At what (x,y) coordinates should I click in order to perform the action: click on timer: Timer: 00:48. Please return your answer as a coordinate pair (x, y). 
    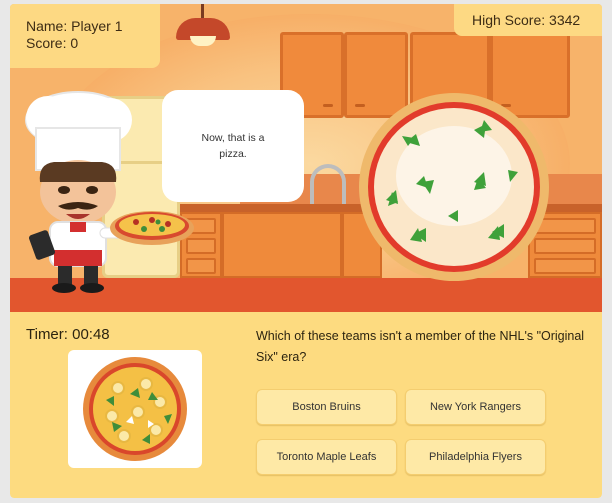
    Looking at the image, I should click on (68, 334).